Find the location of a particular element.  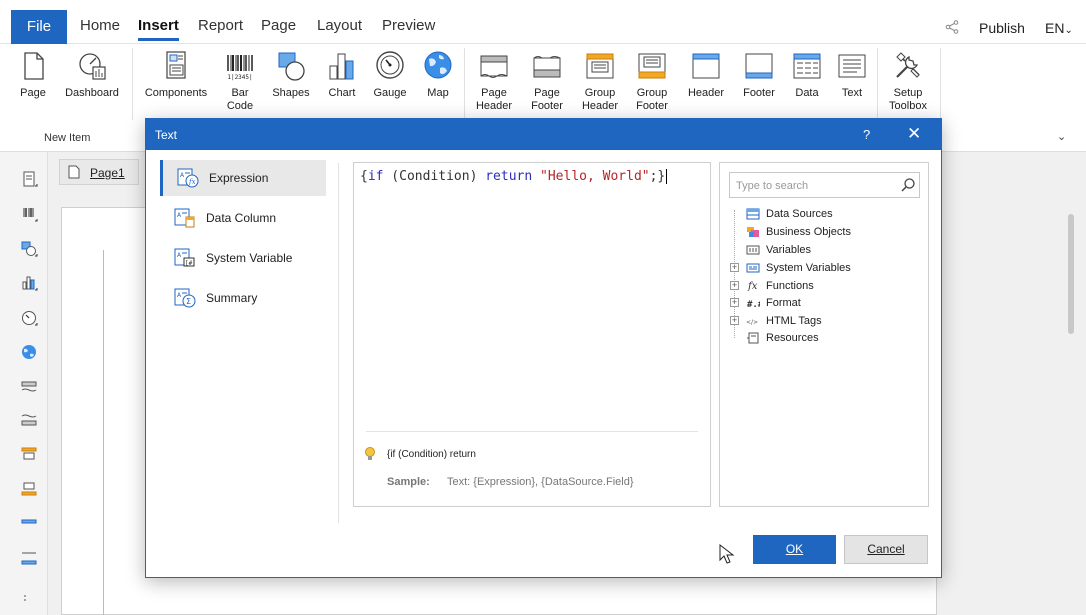

page-icon is located at coordinates (34, 66).